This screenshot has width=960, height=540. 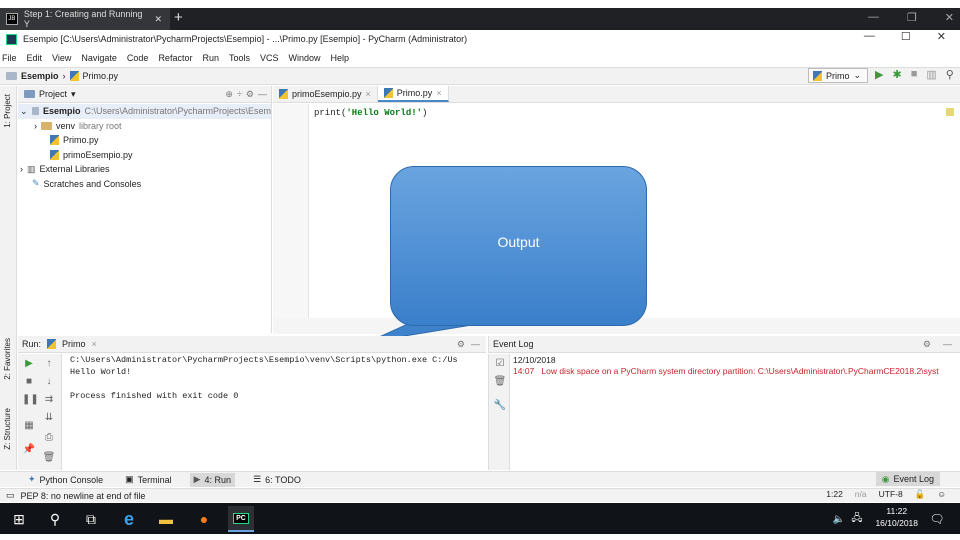 What do you see at coordinates (61, 58) in the screenshot?
I see `menu-view: View` at bounding box center [61, 58].